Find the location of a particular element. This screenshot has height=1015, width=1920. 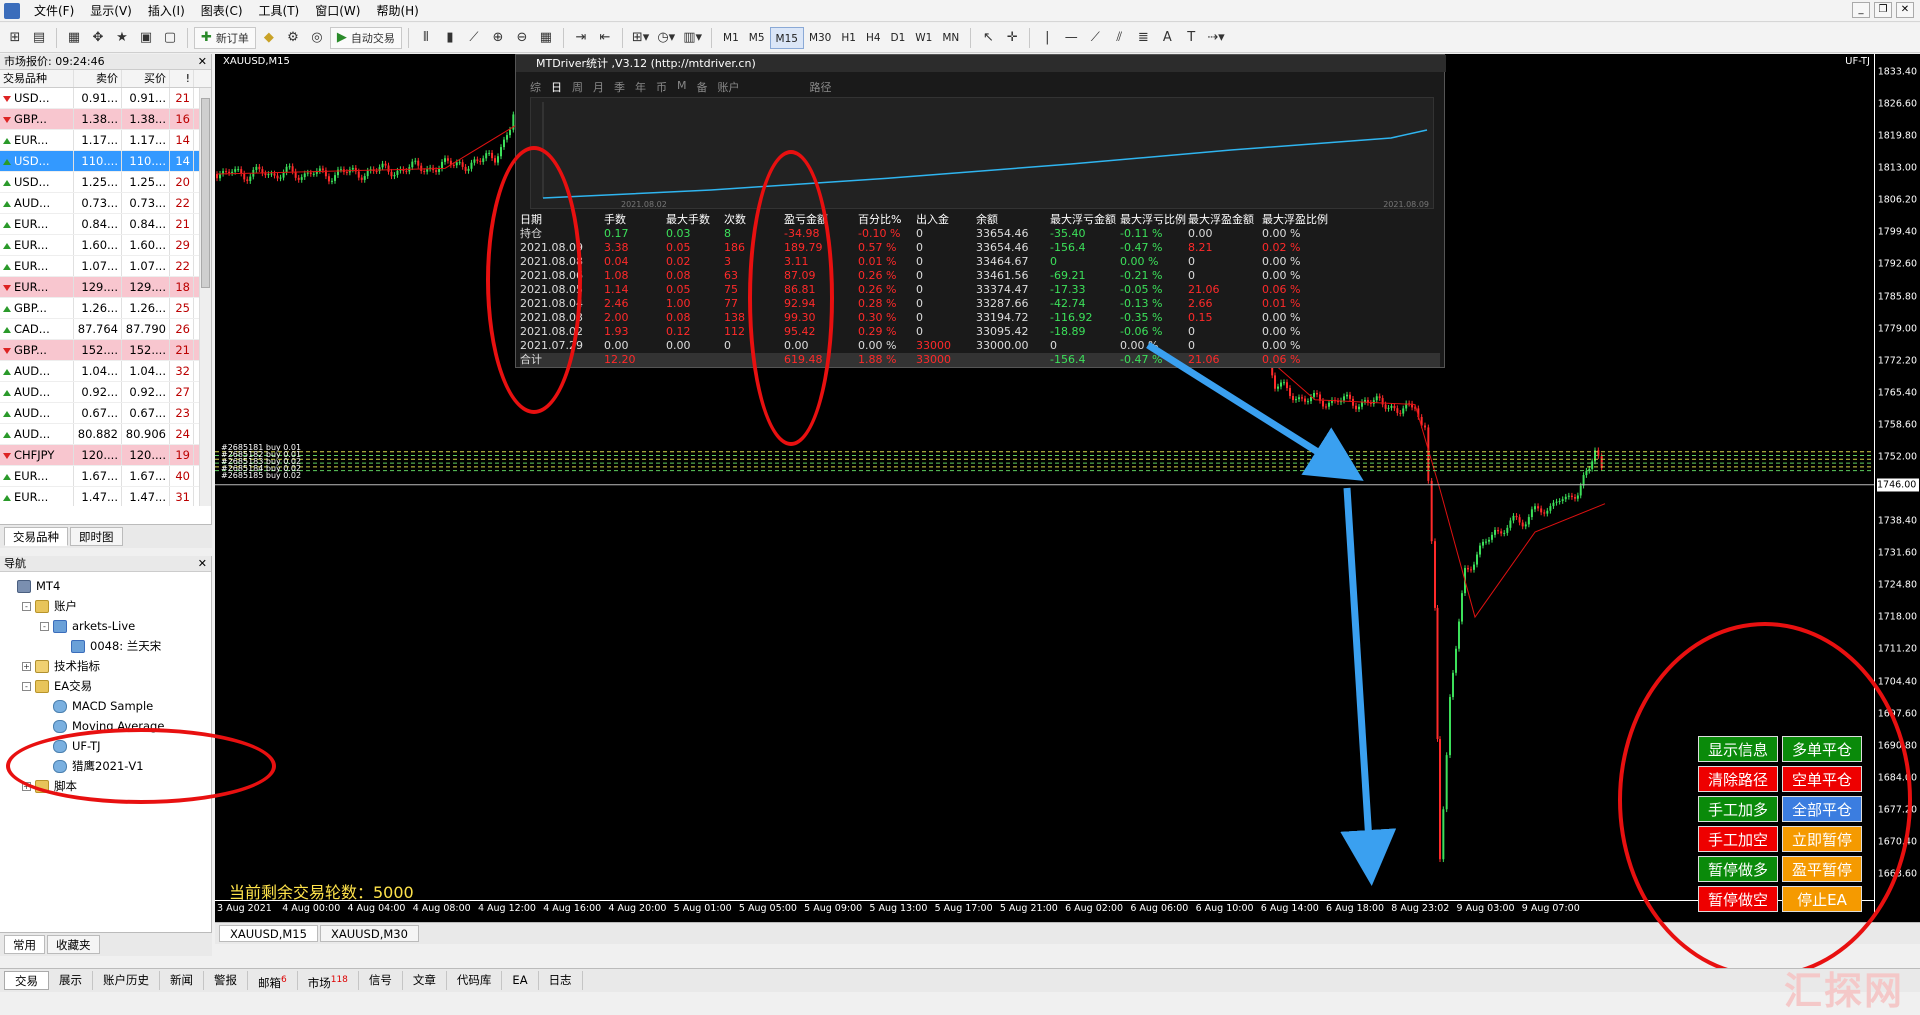

tab-common: 常用 is located at coordinates (24, 944).